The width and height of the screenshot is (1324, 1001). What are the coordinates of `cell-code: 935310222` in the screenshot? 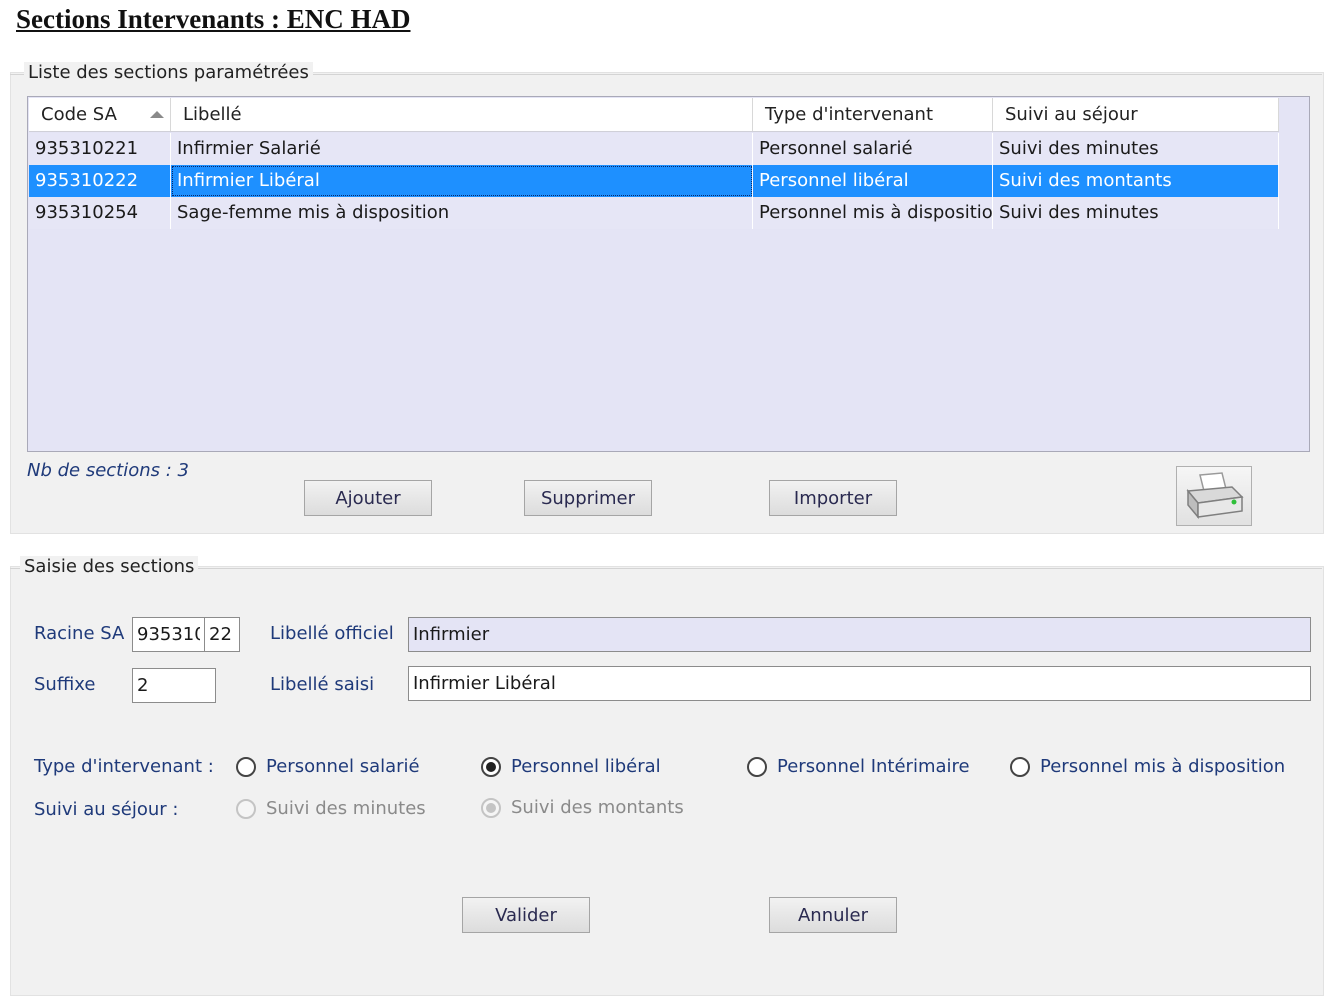 It's located at (100, 181).